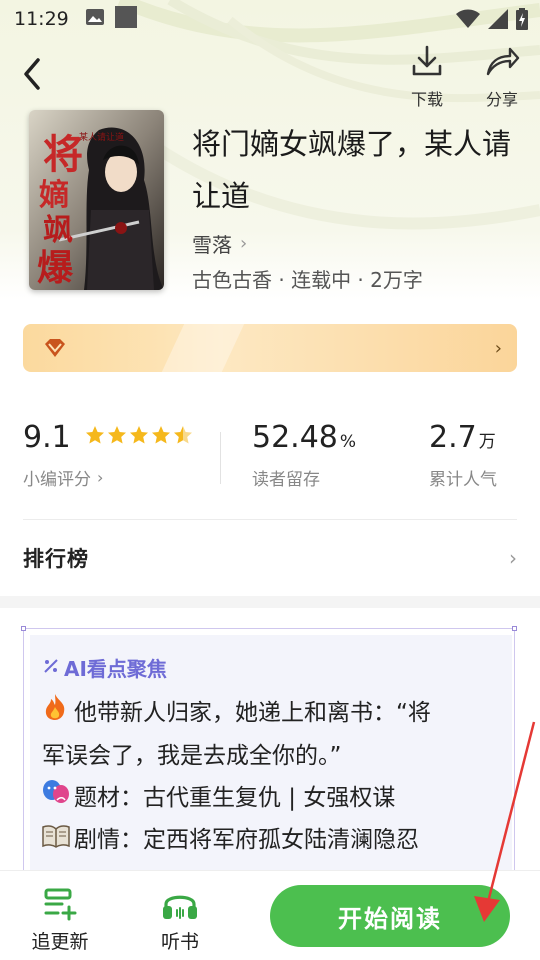 This screenshot has height=960, width=540. I want to click on svg-text: 某人请让道, so click(101, 137).